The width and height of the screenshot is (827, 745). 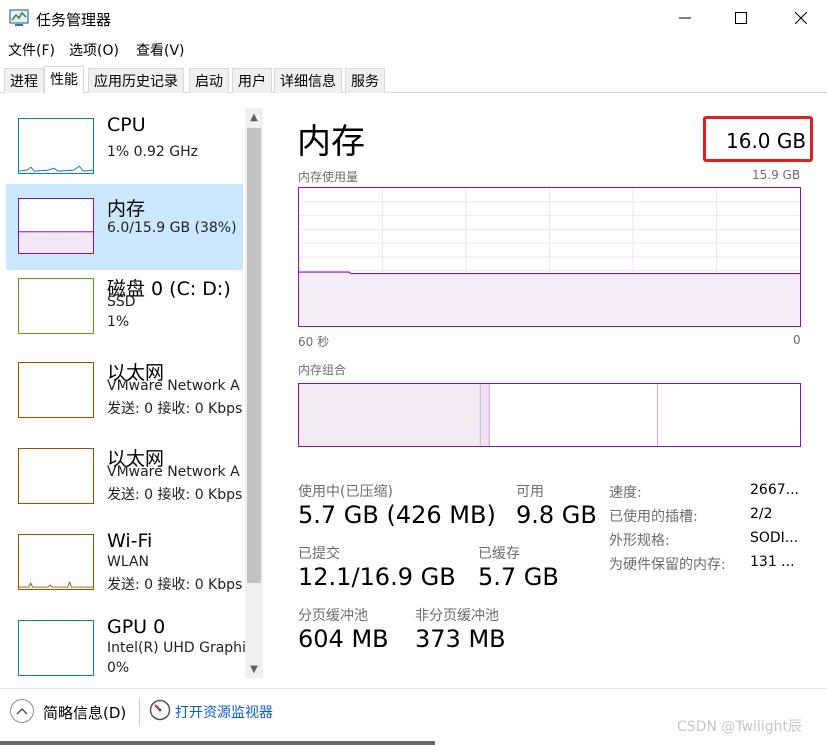 I want to click on paged-pool-value: 604 MB, so click(x=343, y=639).